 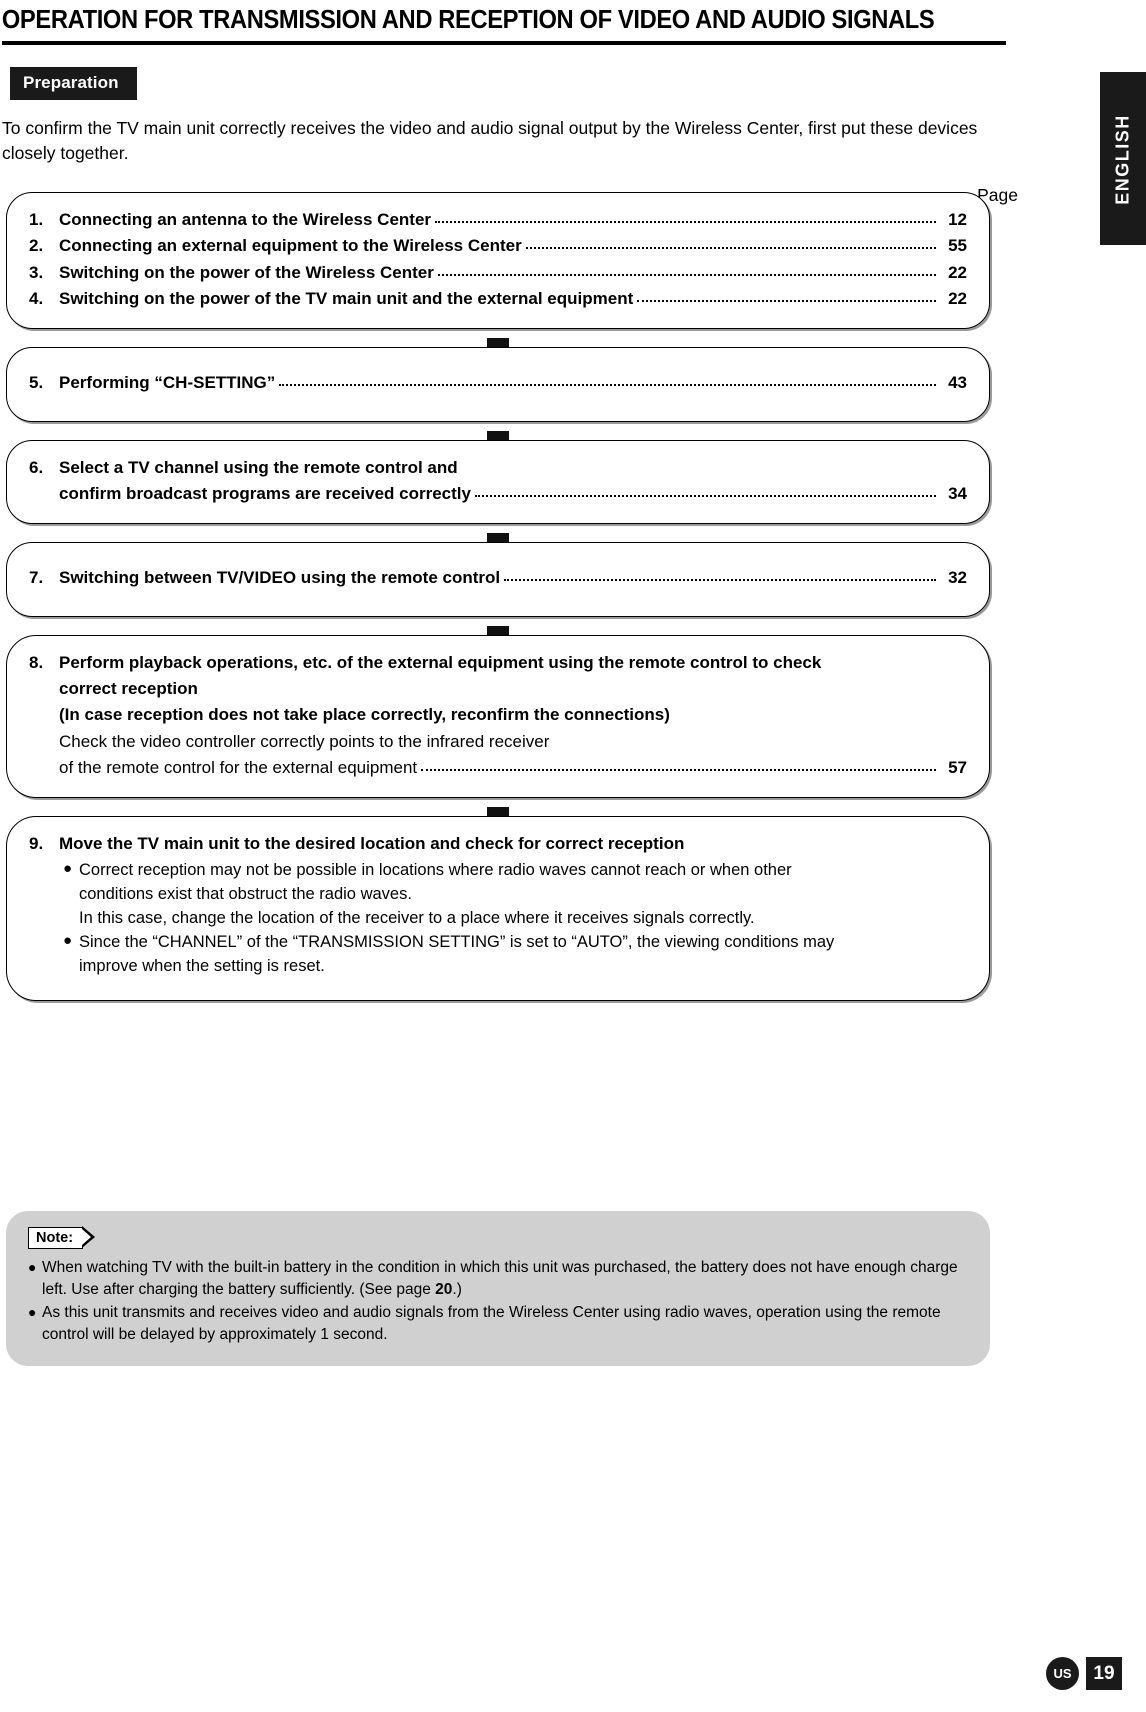 I want to click on preparation-tag: Preparation, so click(x=73, y=84).